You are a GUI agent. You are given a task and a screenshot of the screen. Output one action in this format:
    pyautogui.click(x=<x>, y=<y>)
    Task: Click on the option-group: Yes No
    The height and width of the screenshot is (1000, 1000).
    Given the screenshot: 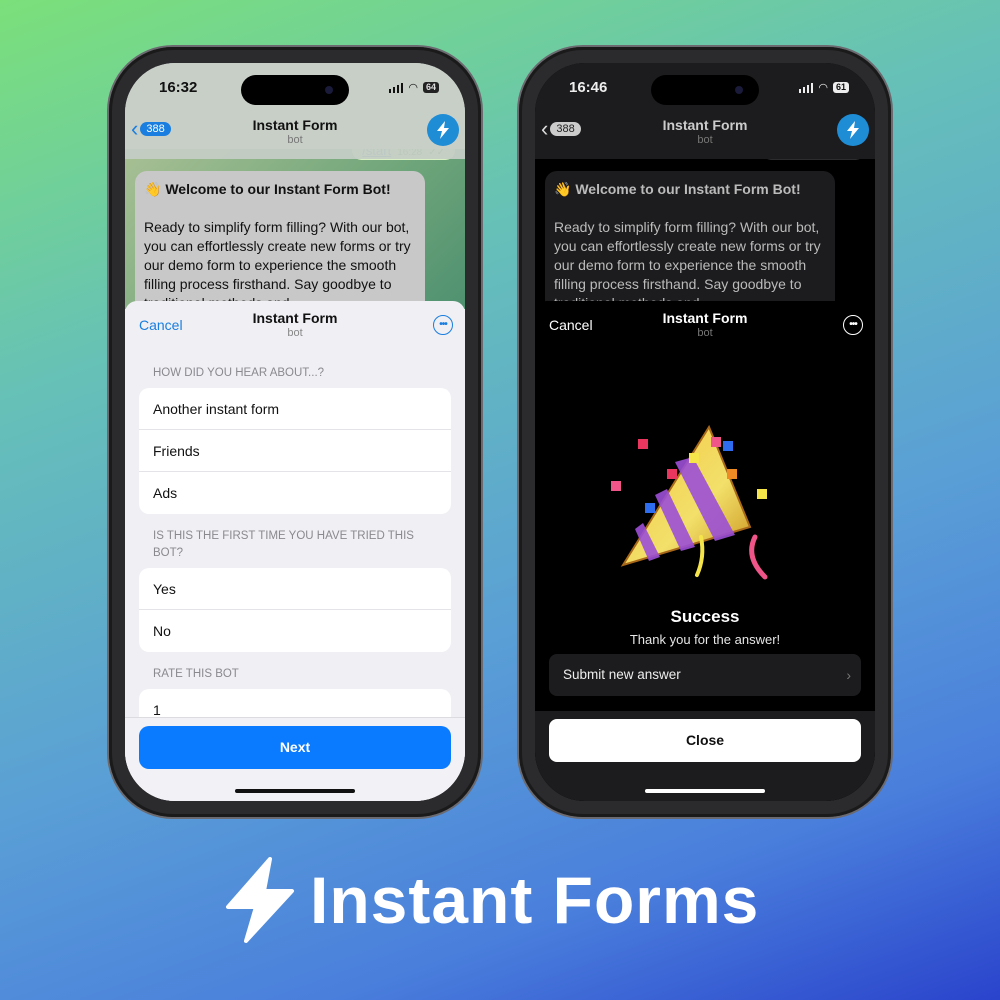 What is the action you would take?
    pyautogui.click(x=295, y=610)
    